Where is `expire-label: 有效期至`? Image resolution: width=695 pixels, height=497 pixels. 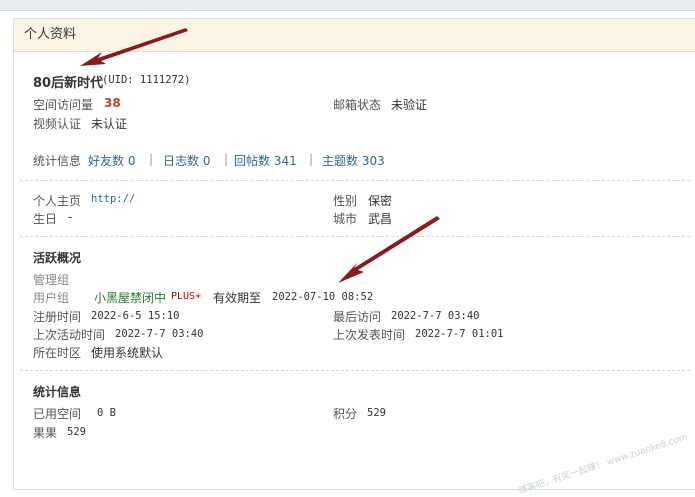 expire-label: 有效期至 is located at coordinates (237, 298).